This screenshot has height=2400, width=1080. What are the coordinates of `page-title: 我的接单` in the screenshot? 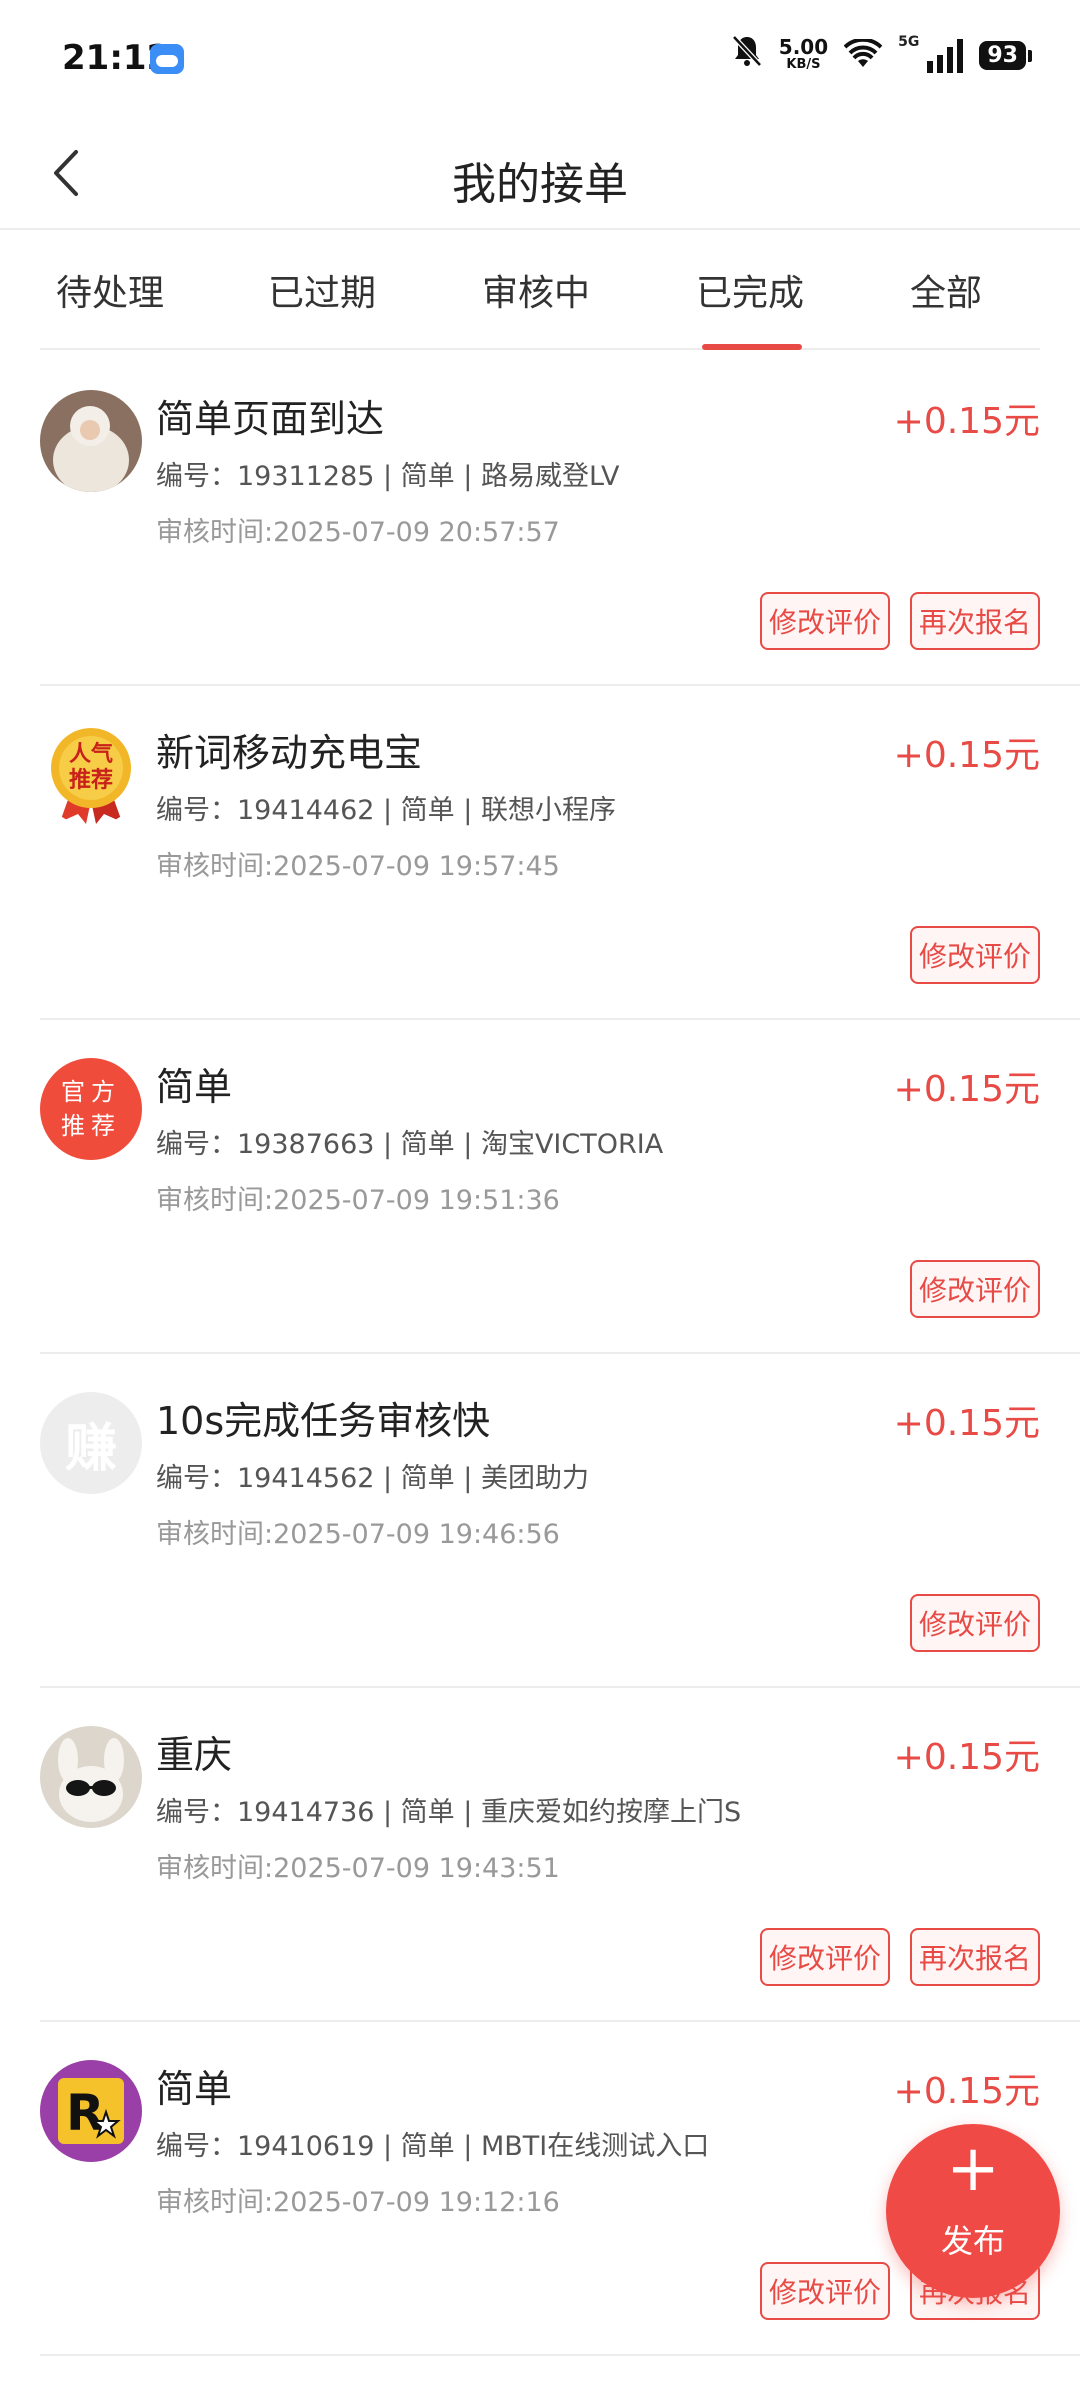 It's located at (540, 184).